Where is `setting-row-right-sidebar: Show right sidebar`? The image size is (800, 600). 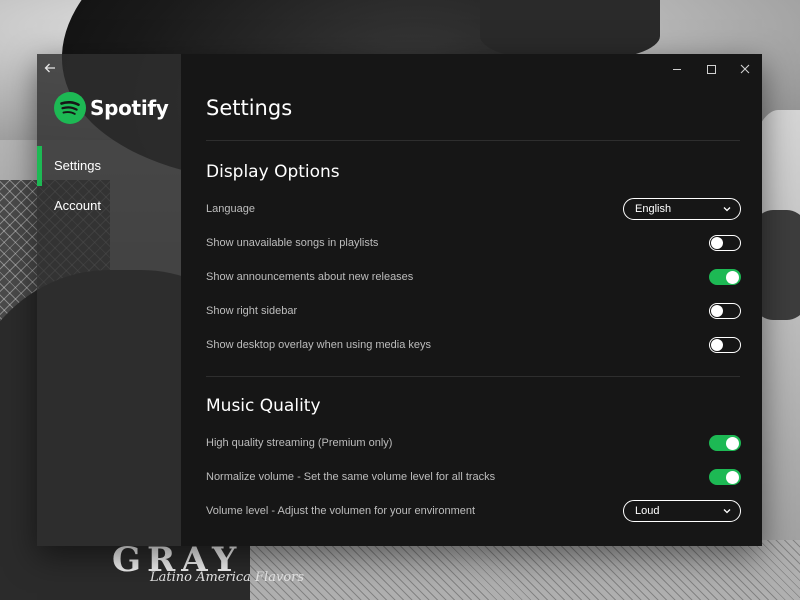 setting-row-right-sidebar: Show right sidebar is located at coordinates (473, 312).